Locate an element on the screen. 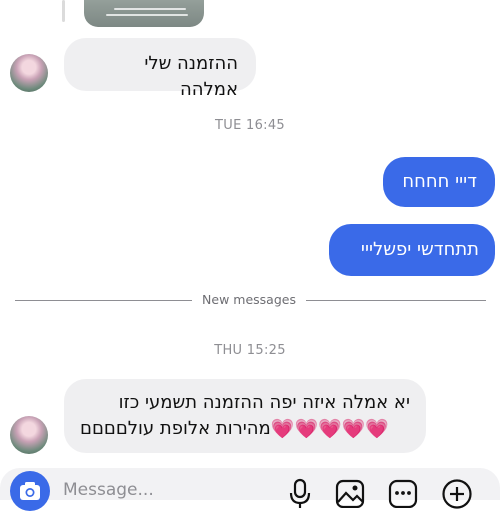 Image resolution: width=500 pixels, height=515 pixels. gallery-icon is located at coordinates (350, 494).